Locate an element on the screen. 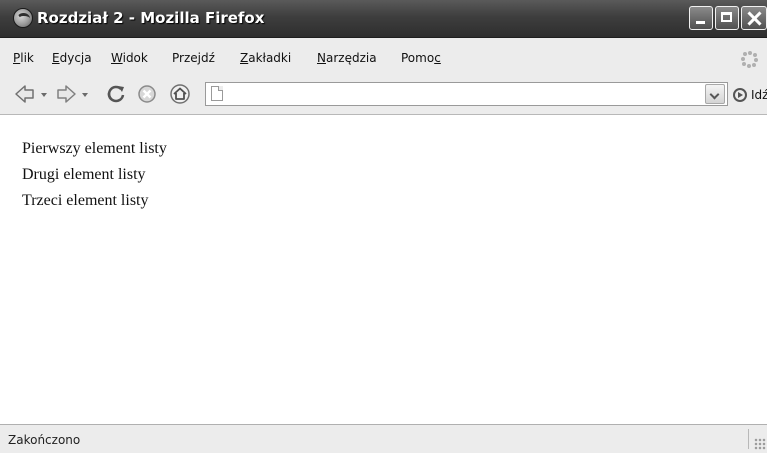 The width and height of the screenshot is (767, 453). url-input is located at coordinates (466, 94).